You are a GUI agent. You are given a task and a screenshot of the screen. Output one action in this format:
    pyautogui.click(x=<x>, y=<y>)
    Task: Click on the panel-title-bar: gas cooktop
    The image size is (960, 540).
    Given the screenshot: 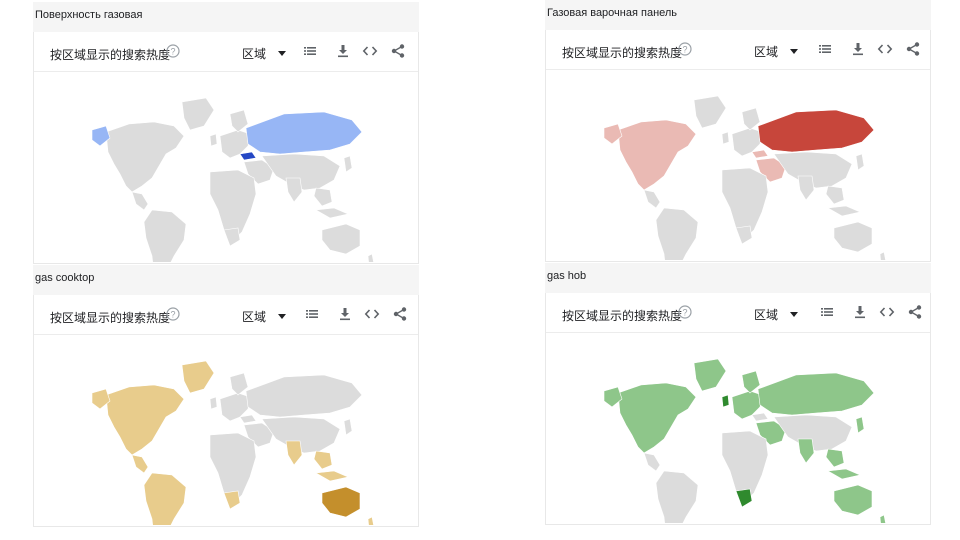 What is the action you would take?
    pyautogui.click(x=226, y=280)
    